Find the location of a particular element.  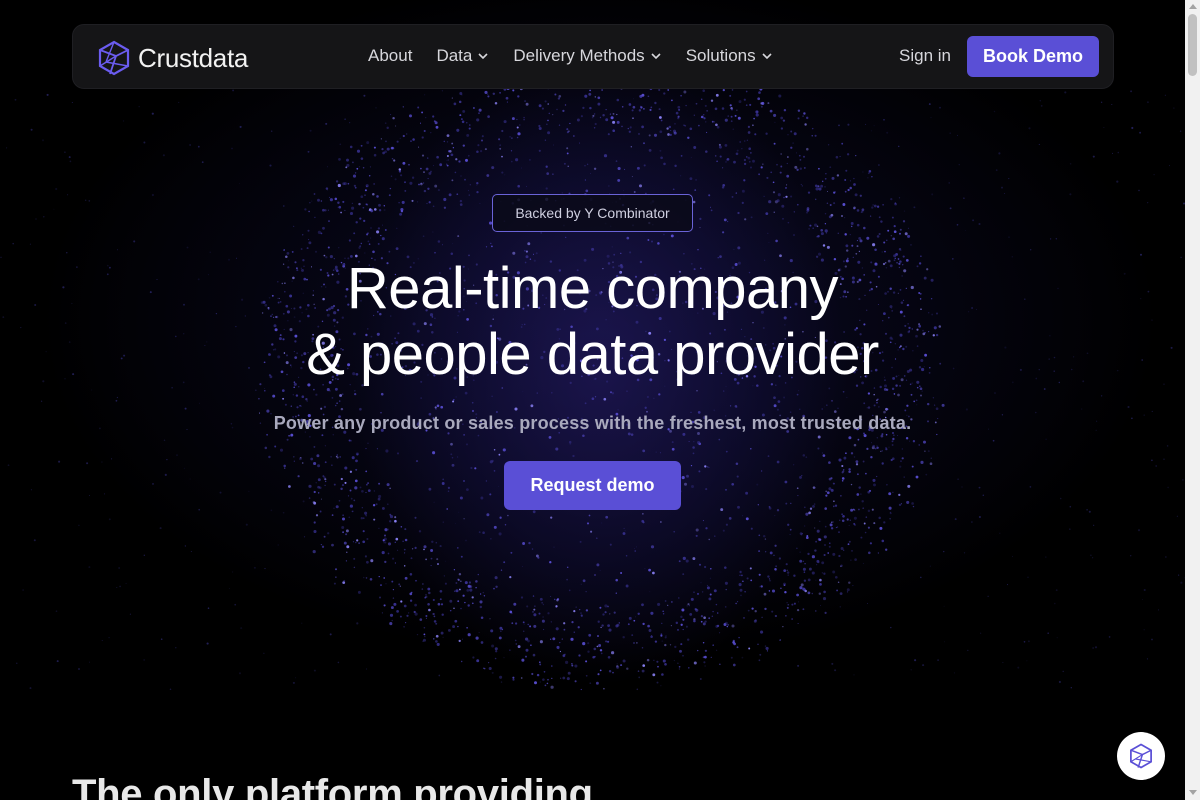

nav-link-label: About is located at coordinates (390, 55).